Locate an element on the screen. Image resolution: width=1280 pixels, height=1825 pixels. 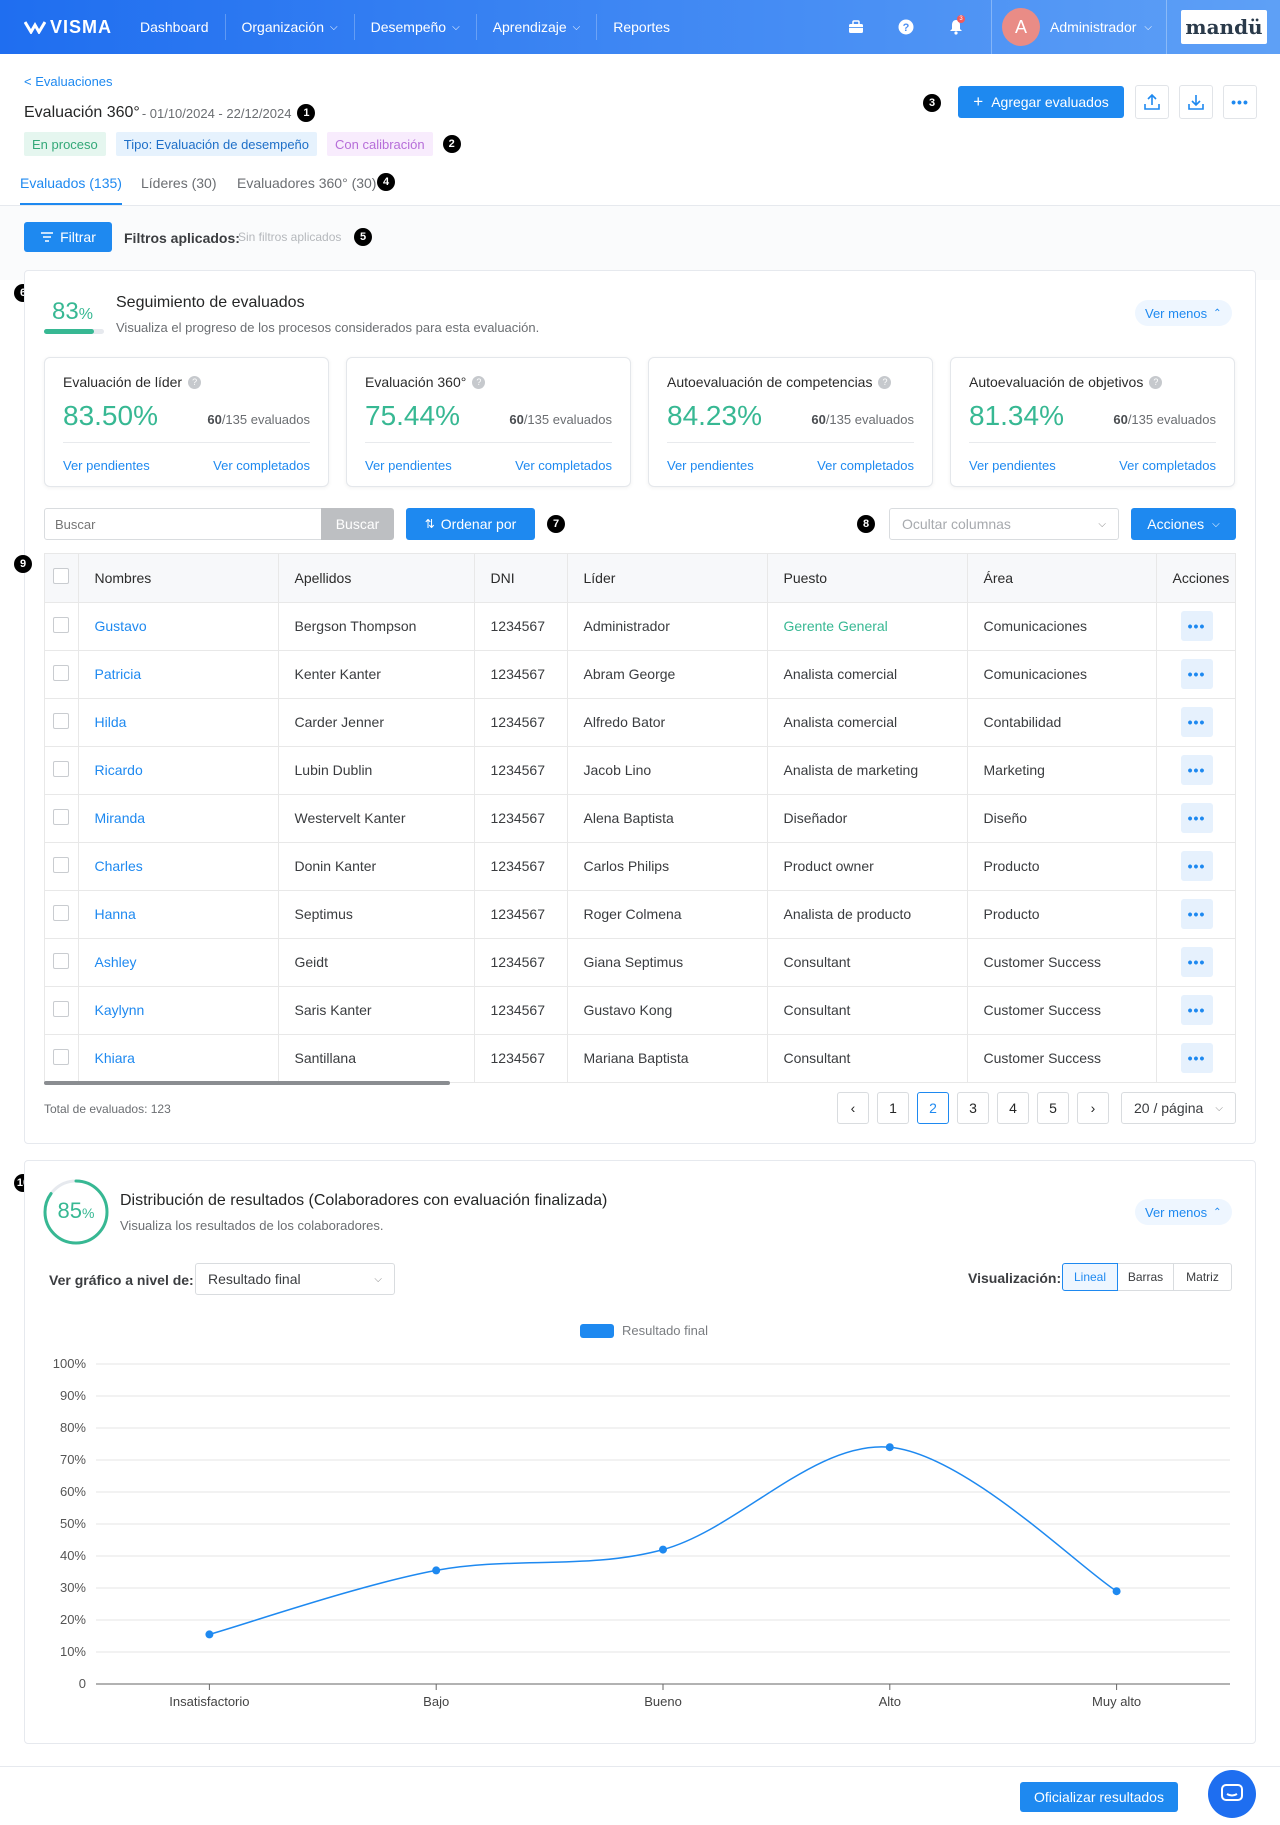
series-line is located at coordinates (663, 1541).